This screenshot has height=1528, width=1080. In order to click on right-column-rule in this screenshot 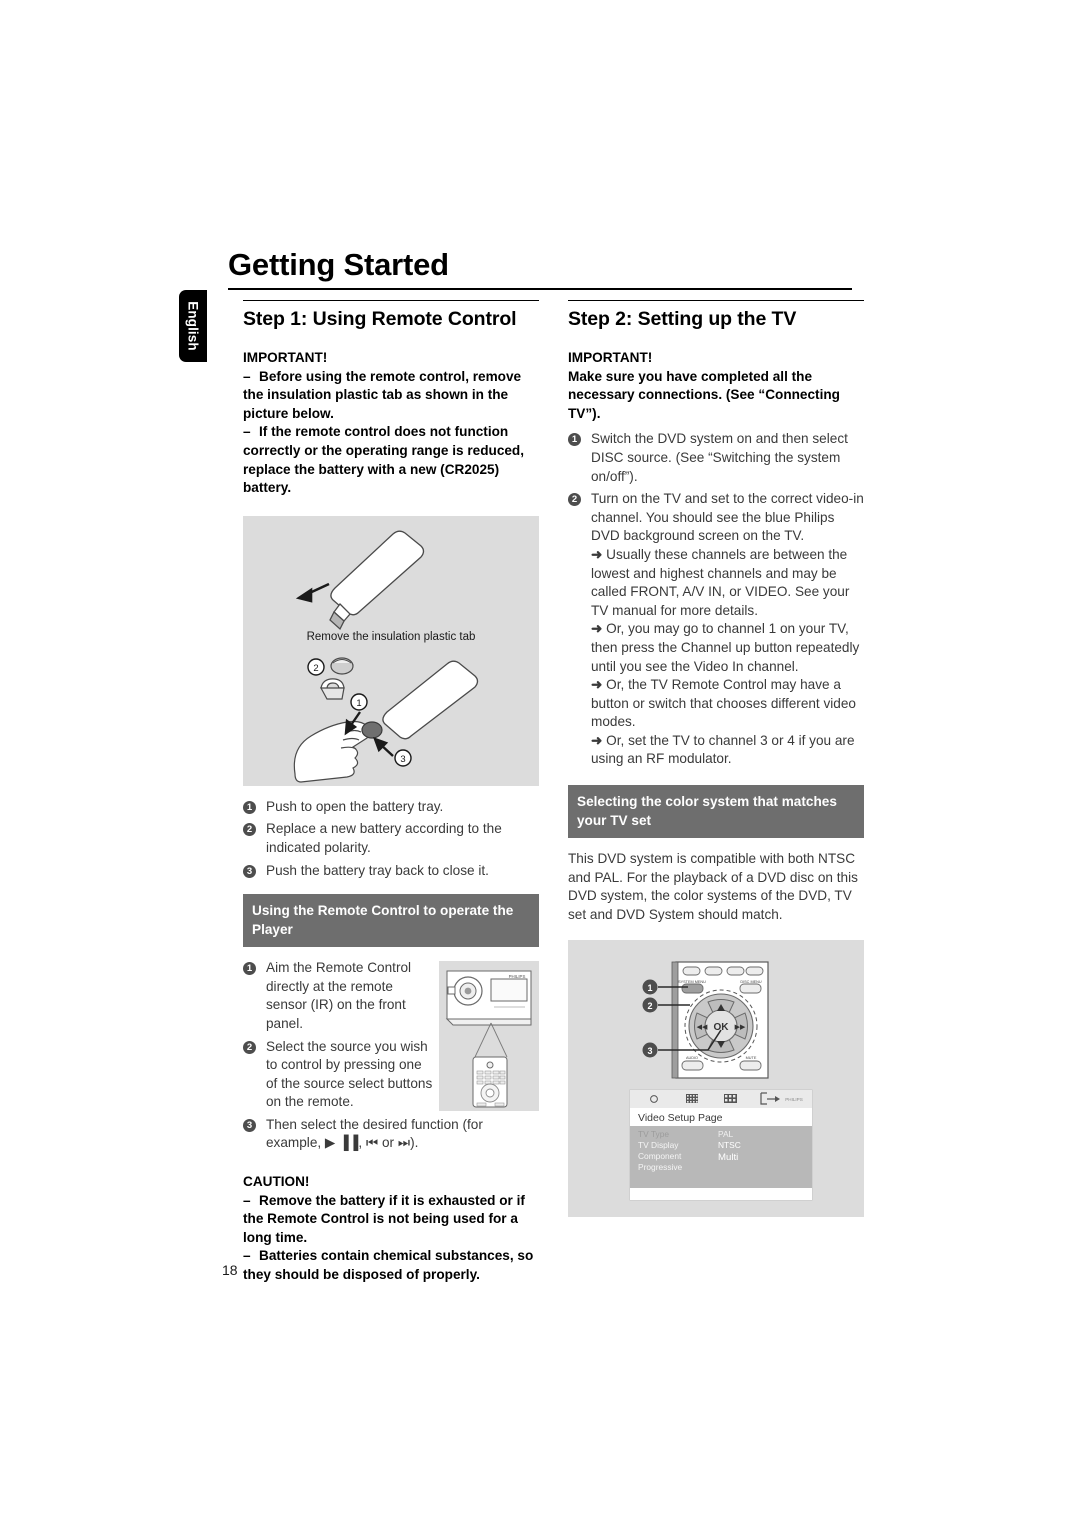, I will do `click(716, 300)`.